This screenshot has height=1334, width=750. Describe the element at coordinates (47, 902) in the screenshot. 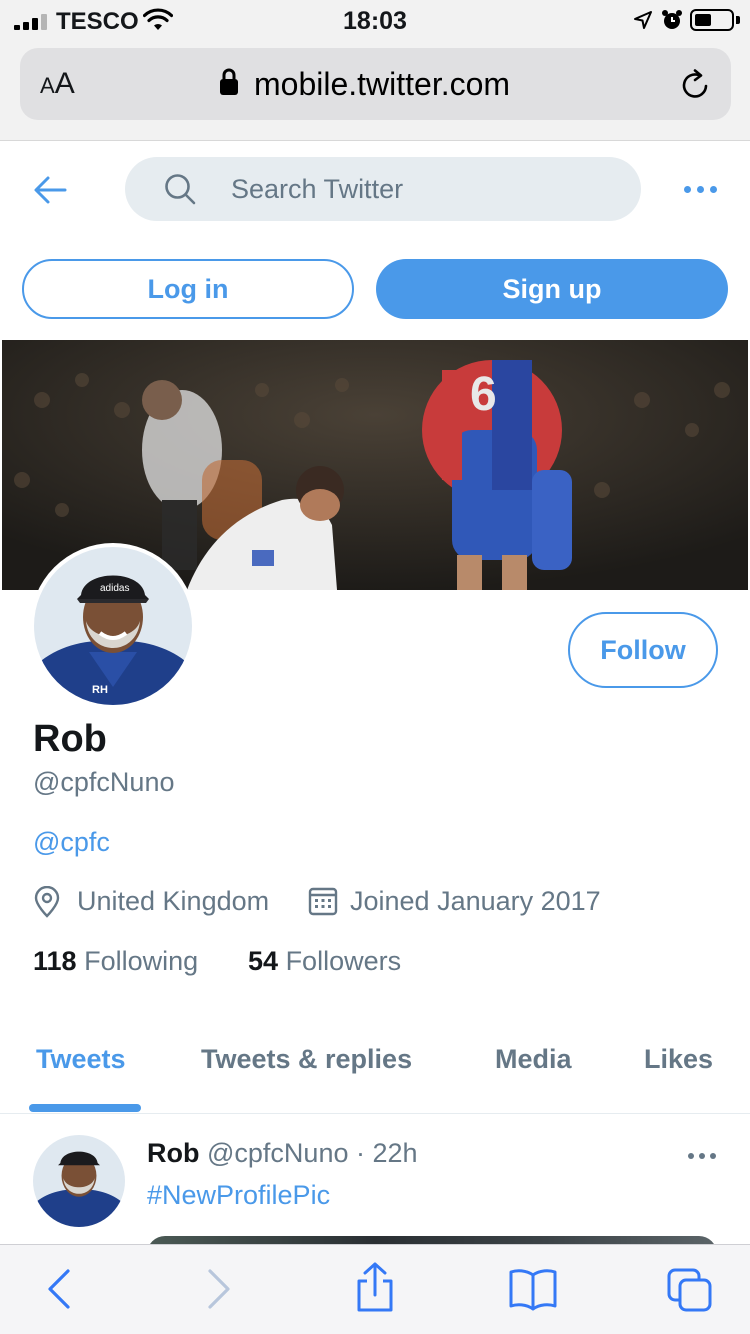

I see `location-pin-icon` at that location.